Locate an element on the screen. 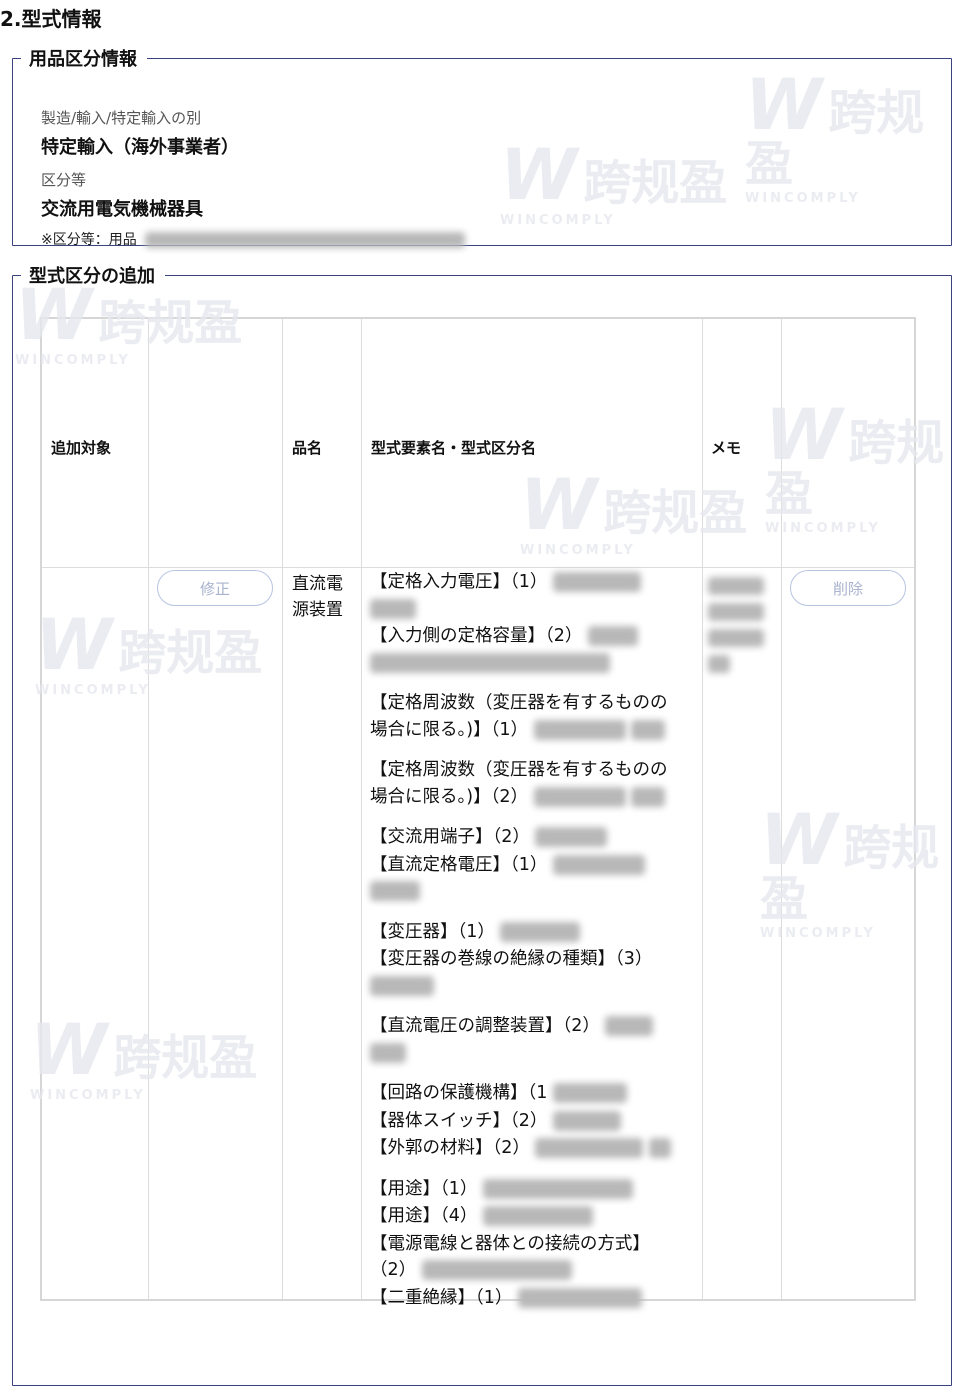 This screenshot has width=966, height=1390. list-item: 【交流用端子】（2） is located at coordinates (525, 837).